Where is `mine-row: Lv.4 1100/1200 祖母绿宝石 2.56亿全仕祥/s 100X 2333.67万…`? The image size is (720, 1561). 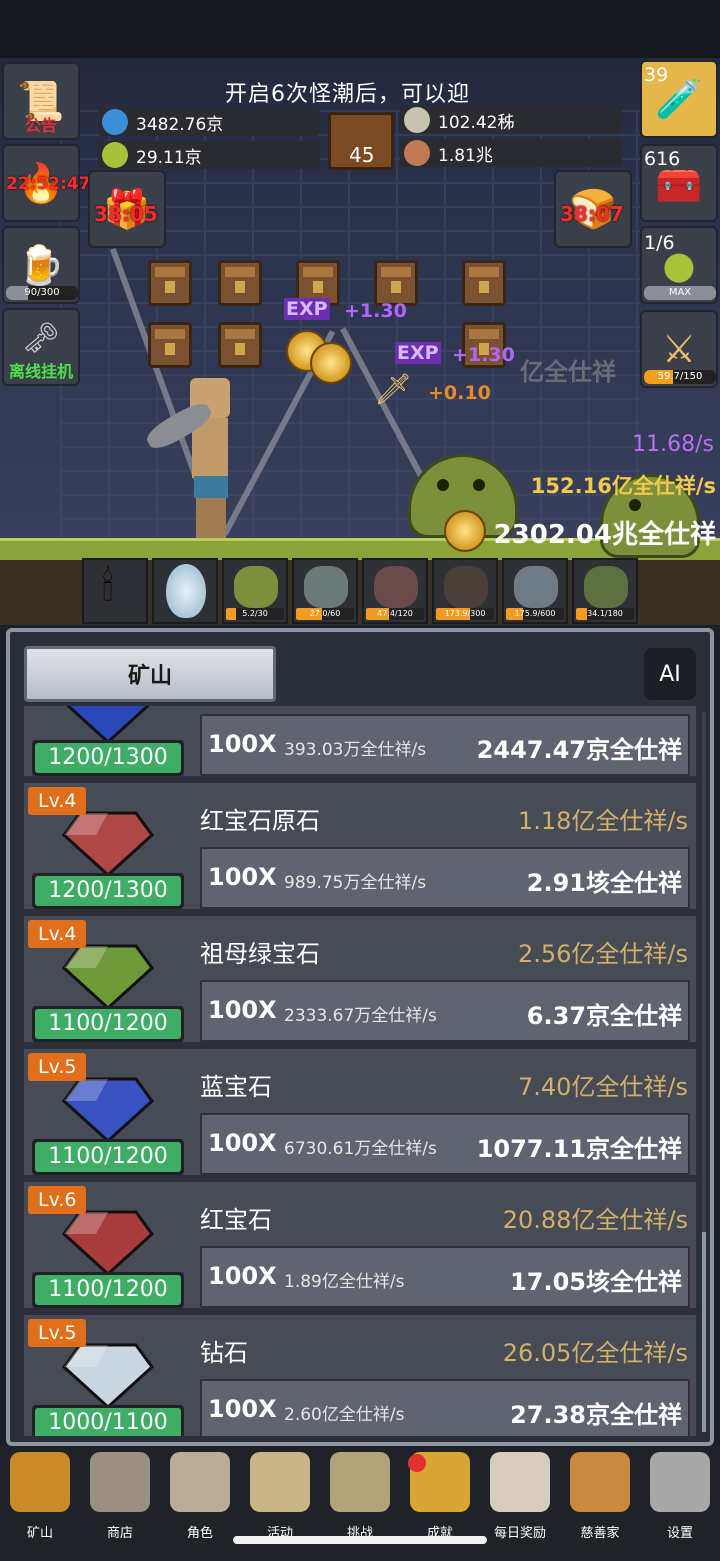
mine-row: Lv.4 1100/1200 祖母绿宝石 2.56亿全仕祥/s 100X 2333.67万… is located at coordinates (360, 979).